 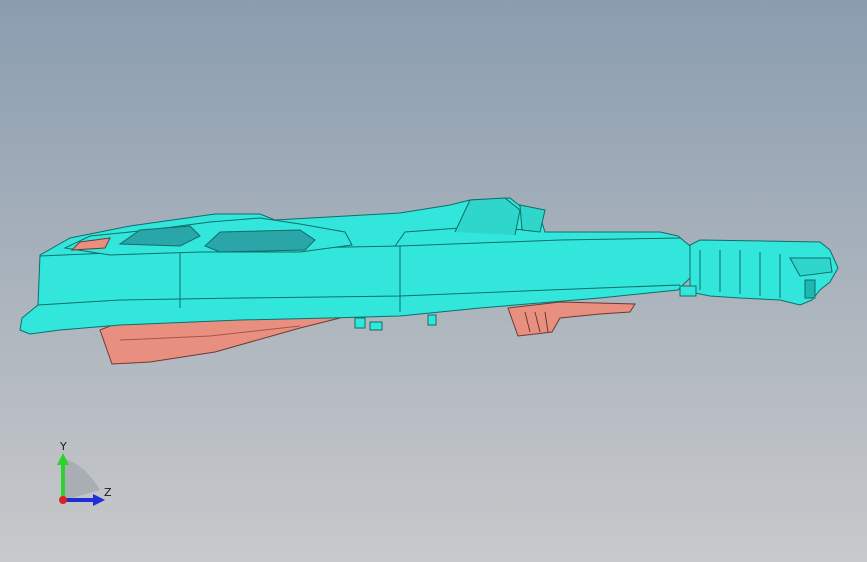 I want to click on y-axis-label: Y, so click(x=63, y=446).